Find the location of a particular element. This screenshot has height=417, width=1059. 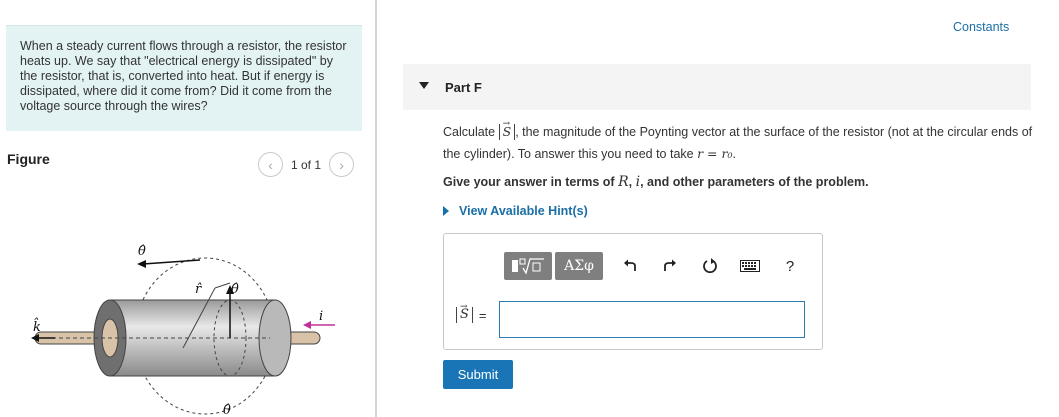

help-button: ? is located at coordinates (790, 266).